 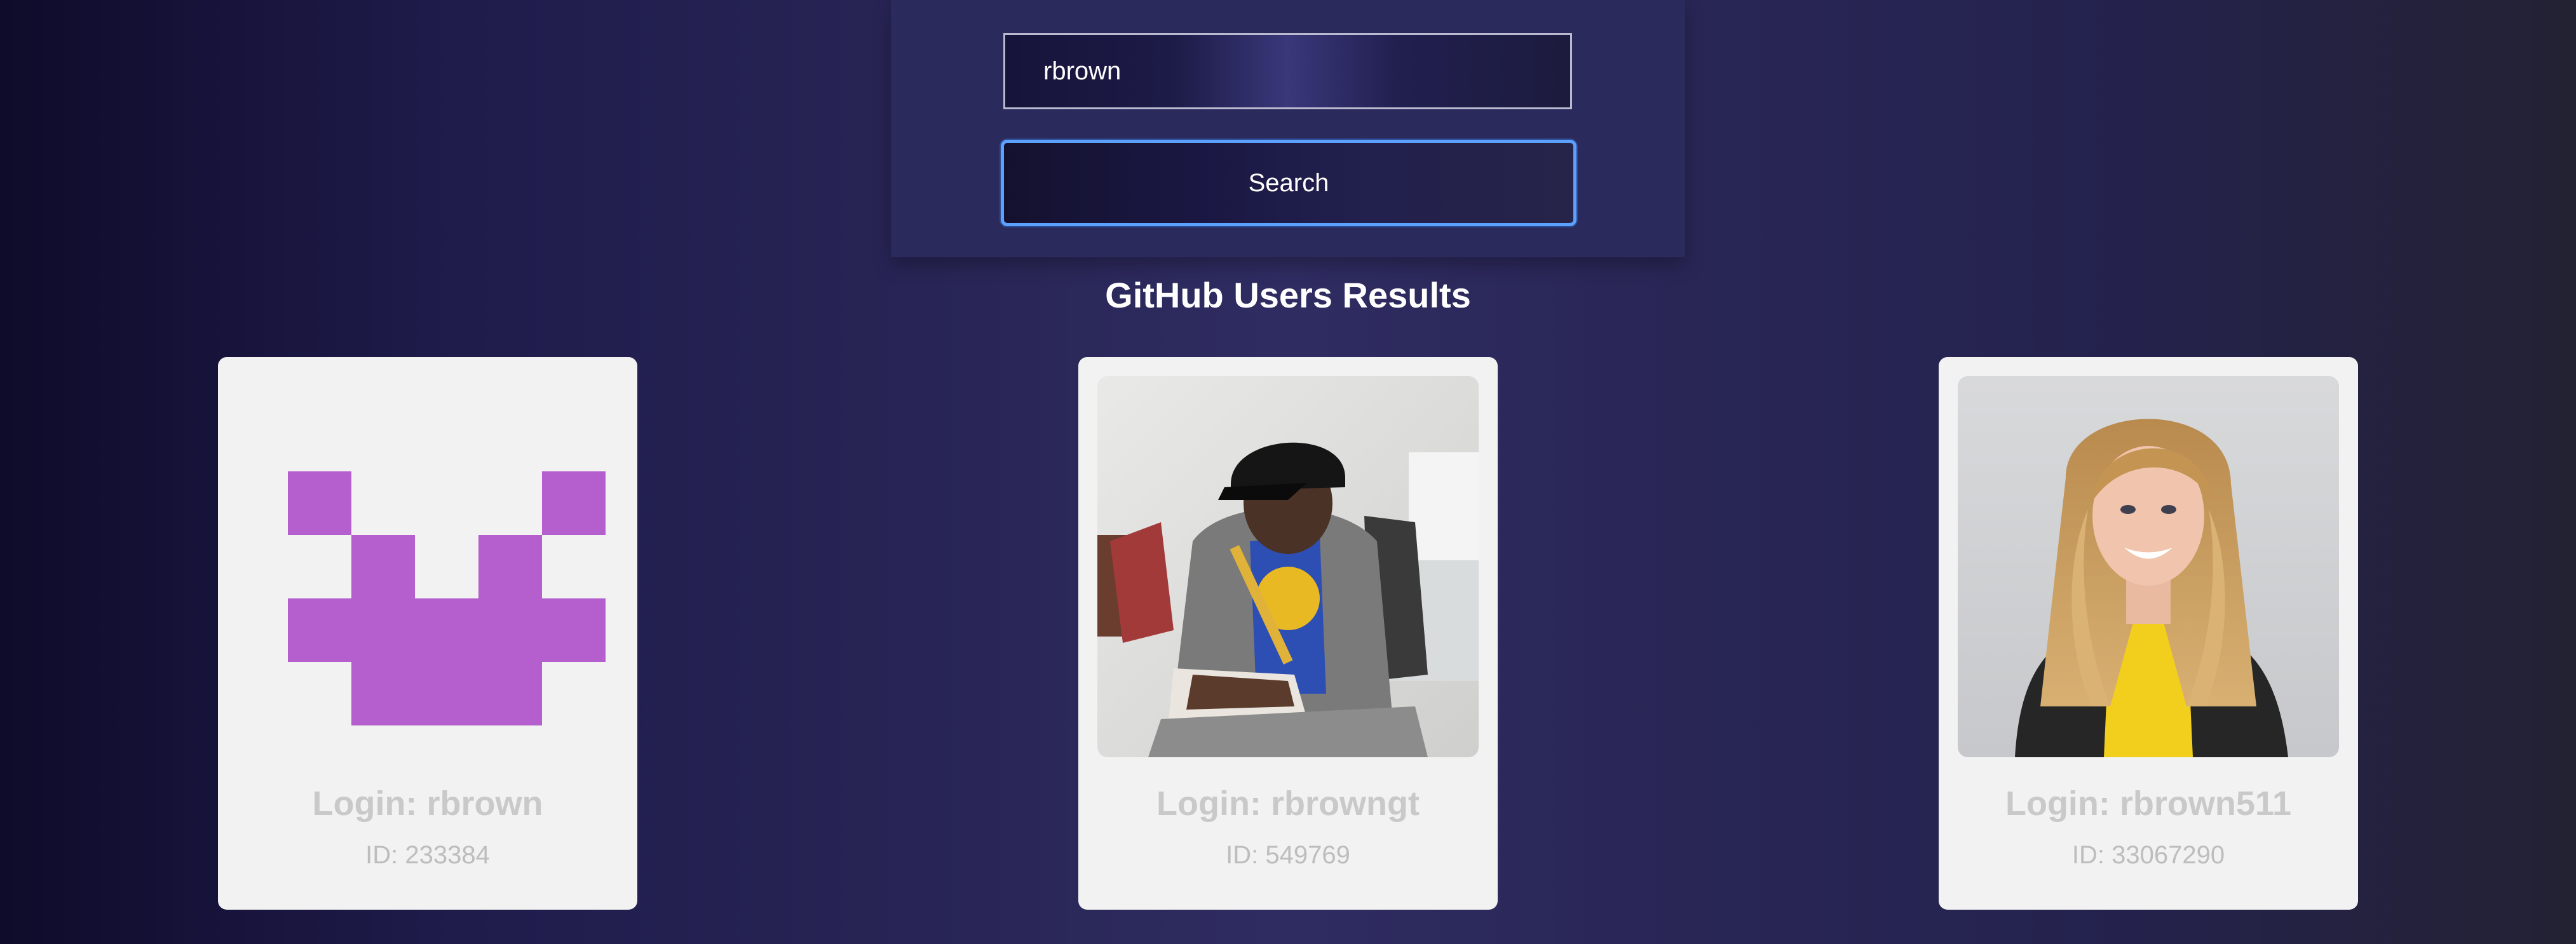 I want to click on results-title: GitHub Users Results, so click(x=1288, y=295).